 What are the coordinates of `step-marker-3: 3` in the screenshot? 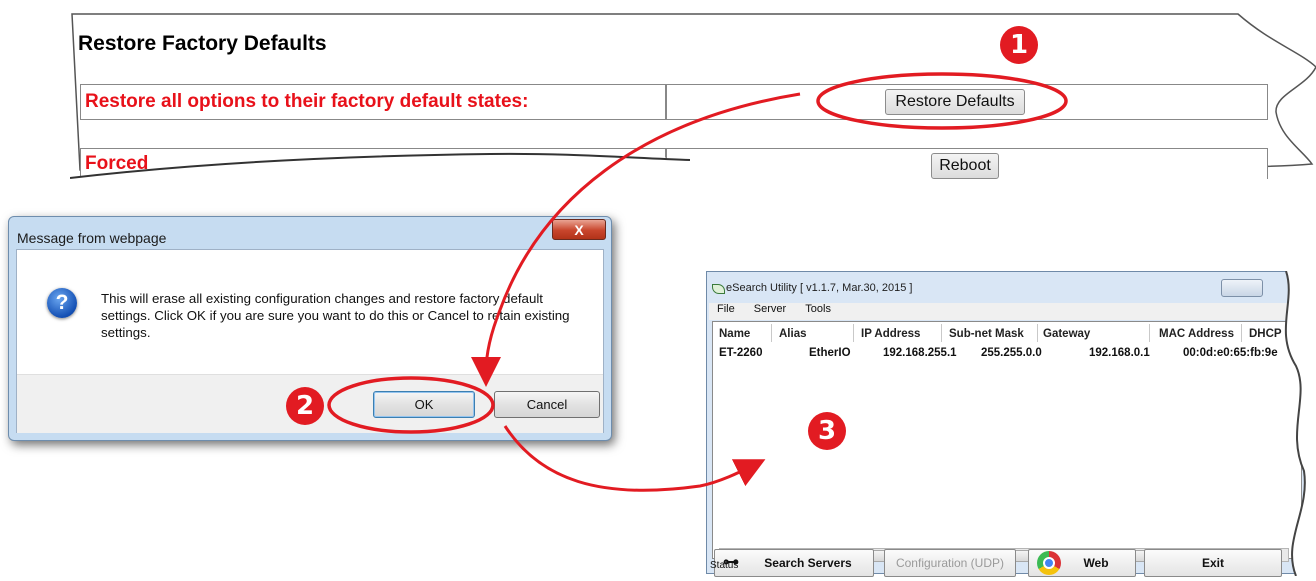 It's located at (827, 431).